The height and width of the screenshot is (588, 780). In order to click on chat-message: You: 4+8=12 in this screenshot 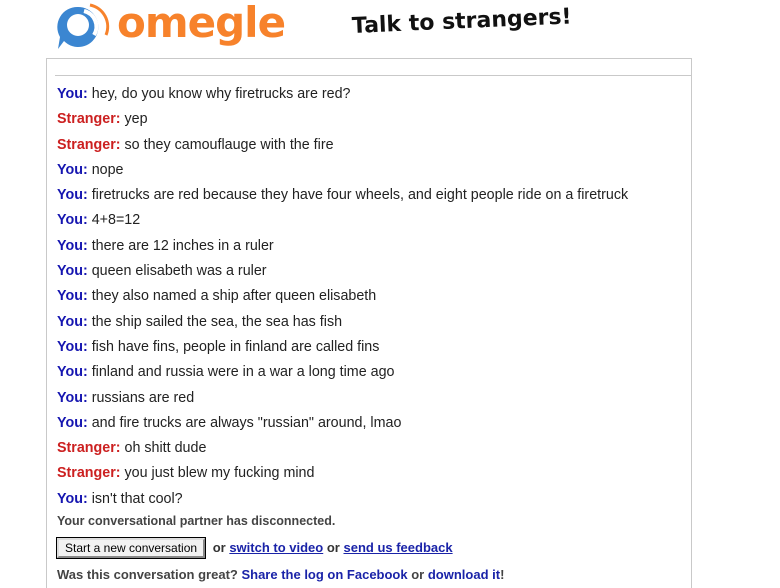, I will do `click(99, 220)`.